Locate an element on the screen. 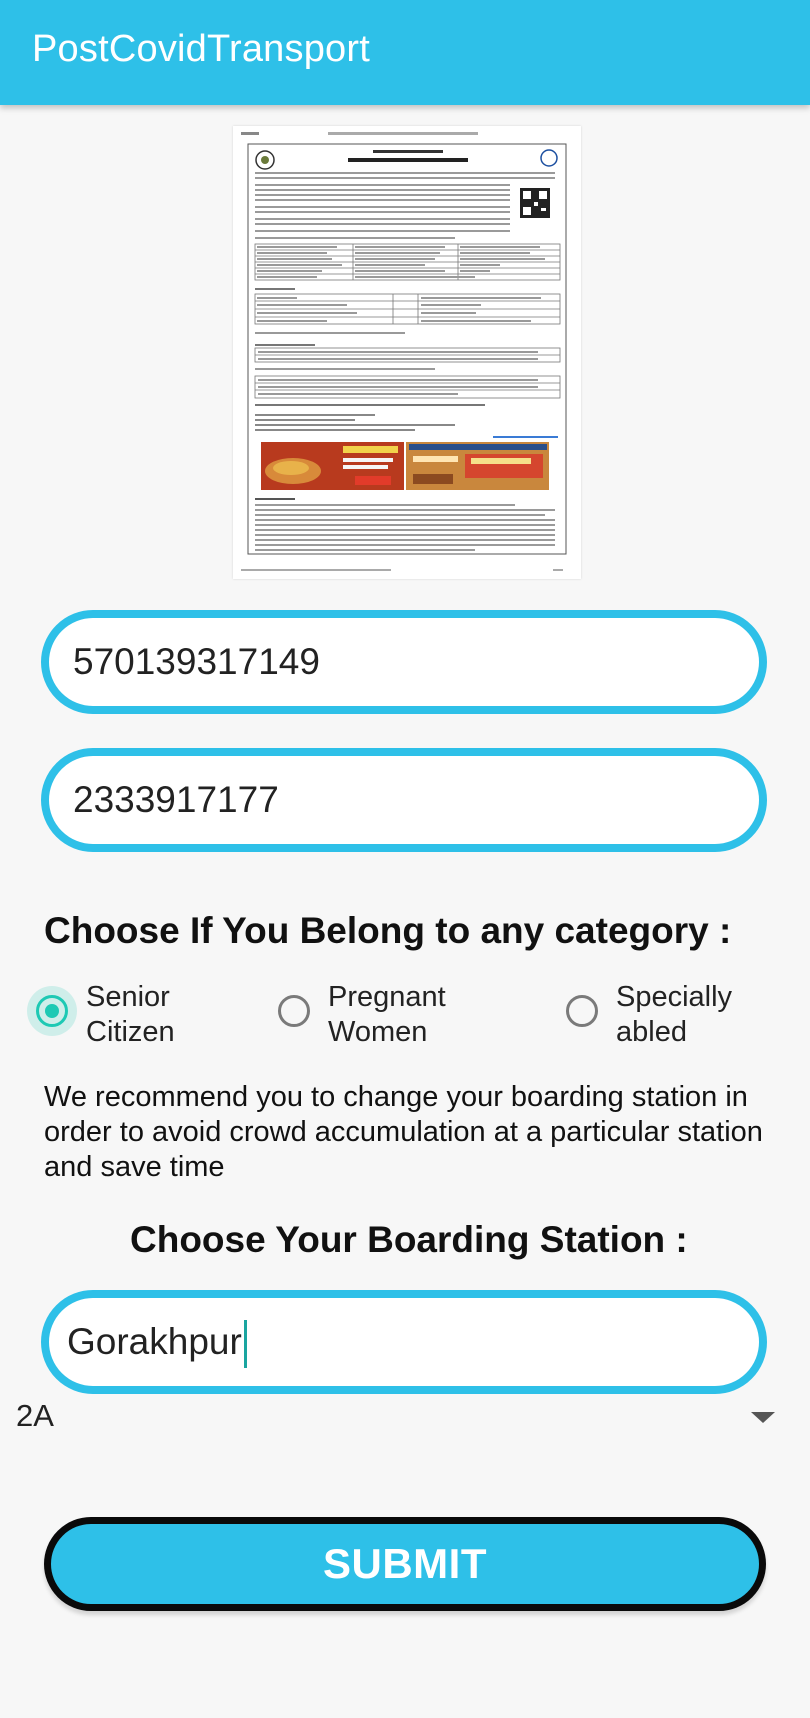 Image resolution: width=810 pixels, height=1718 pixels. radio-label-pregnant-women: Pregnant Women is located at coordinates (387, 1014).